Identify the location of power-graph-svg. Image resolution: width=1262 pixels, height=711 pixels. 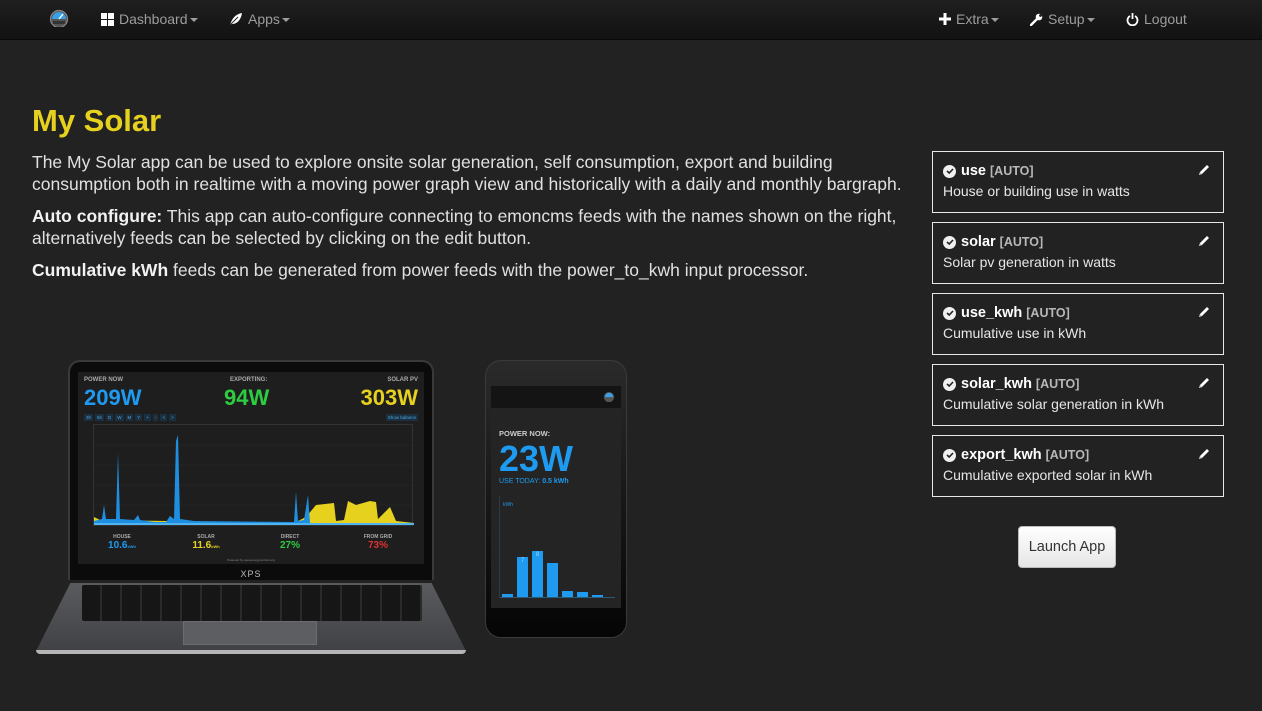
(254, 480).